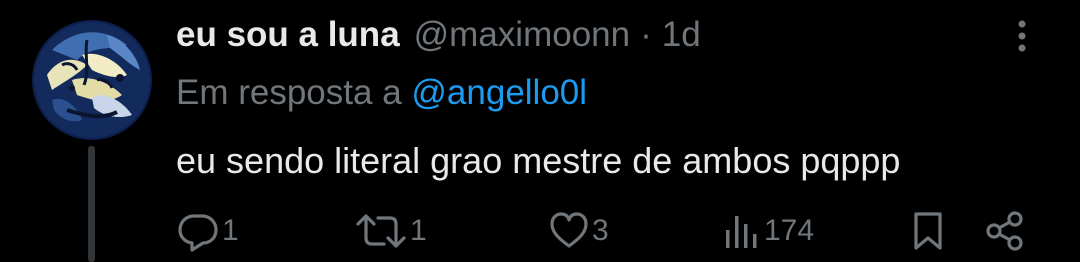 Image resolution: width=1080 pixels, height=262 pixels. I want to click on more-options-button, so click(1022, 36).